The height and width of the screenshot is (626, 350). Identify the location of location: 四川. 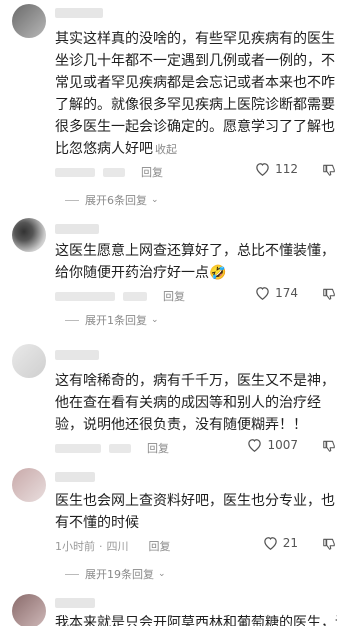
(117, 546).